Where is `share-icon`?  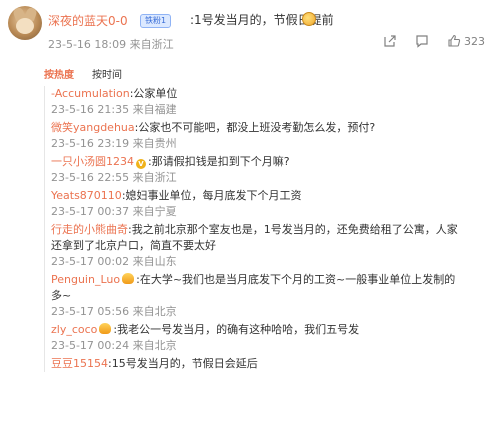
share-icon is located at coordinates (390, 41).